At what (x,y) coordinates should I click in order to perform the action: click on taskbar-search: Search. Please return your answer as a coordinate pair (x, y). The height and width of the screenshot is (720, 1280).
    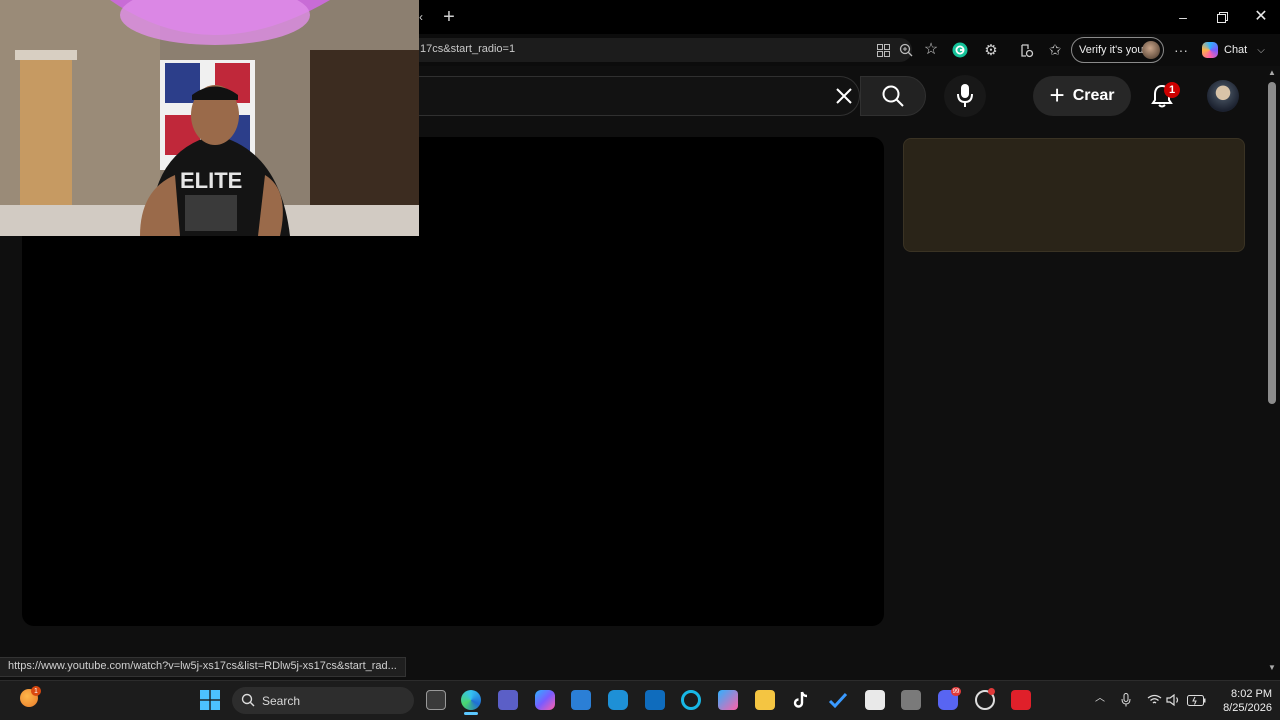
    Looking at the image, I should click on (323, 700).